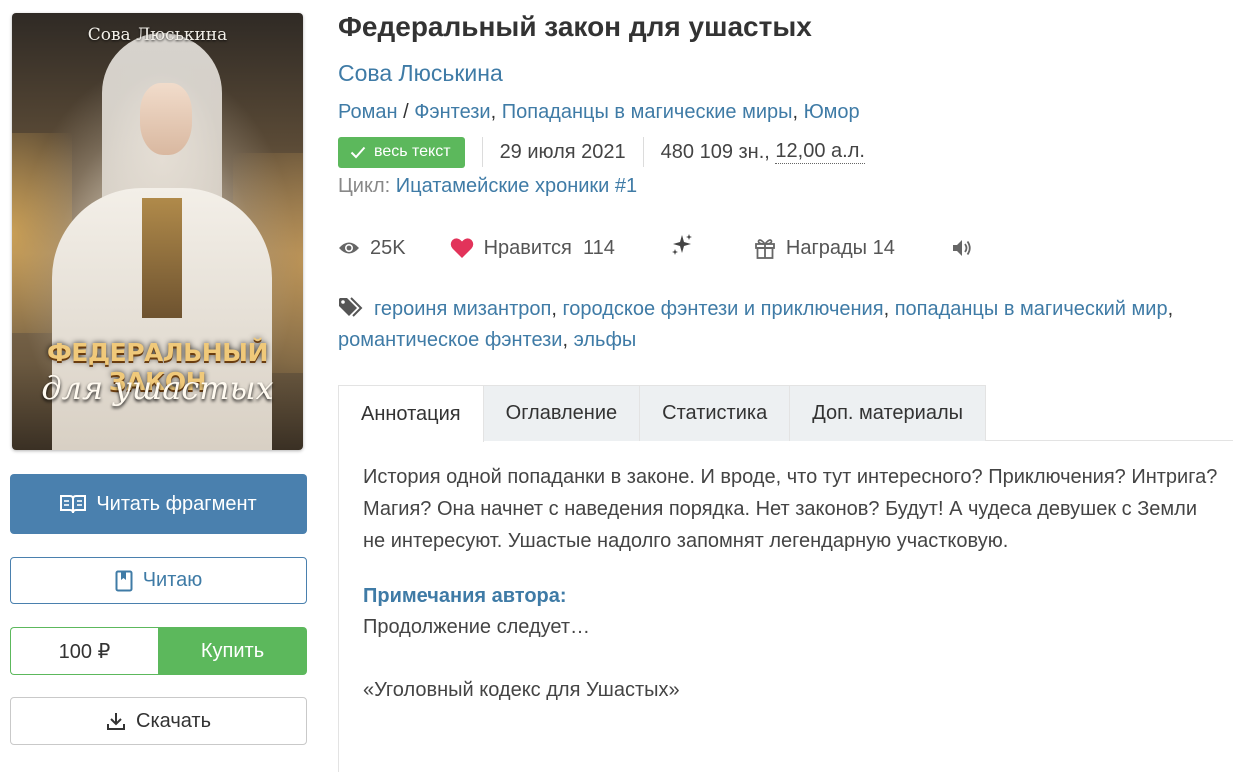 This screenshot has height=772, width=1233. I want to click on tab-annotation: Аннотация, so click(411, 413).